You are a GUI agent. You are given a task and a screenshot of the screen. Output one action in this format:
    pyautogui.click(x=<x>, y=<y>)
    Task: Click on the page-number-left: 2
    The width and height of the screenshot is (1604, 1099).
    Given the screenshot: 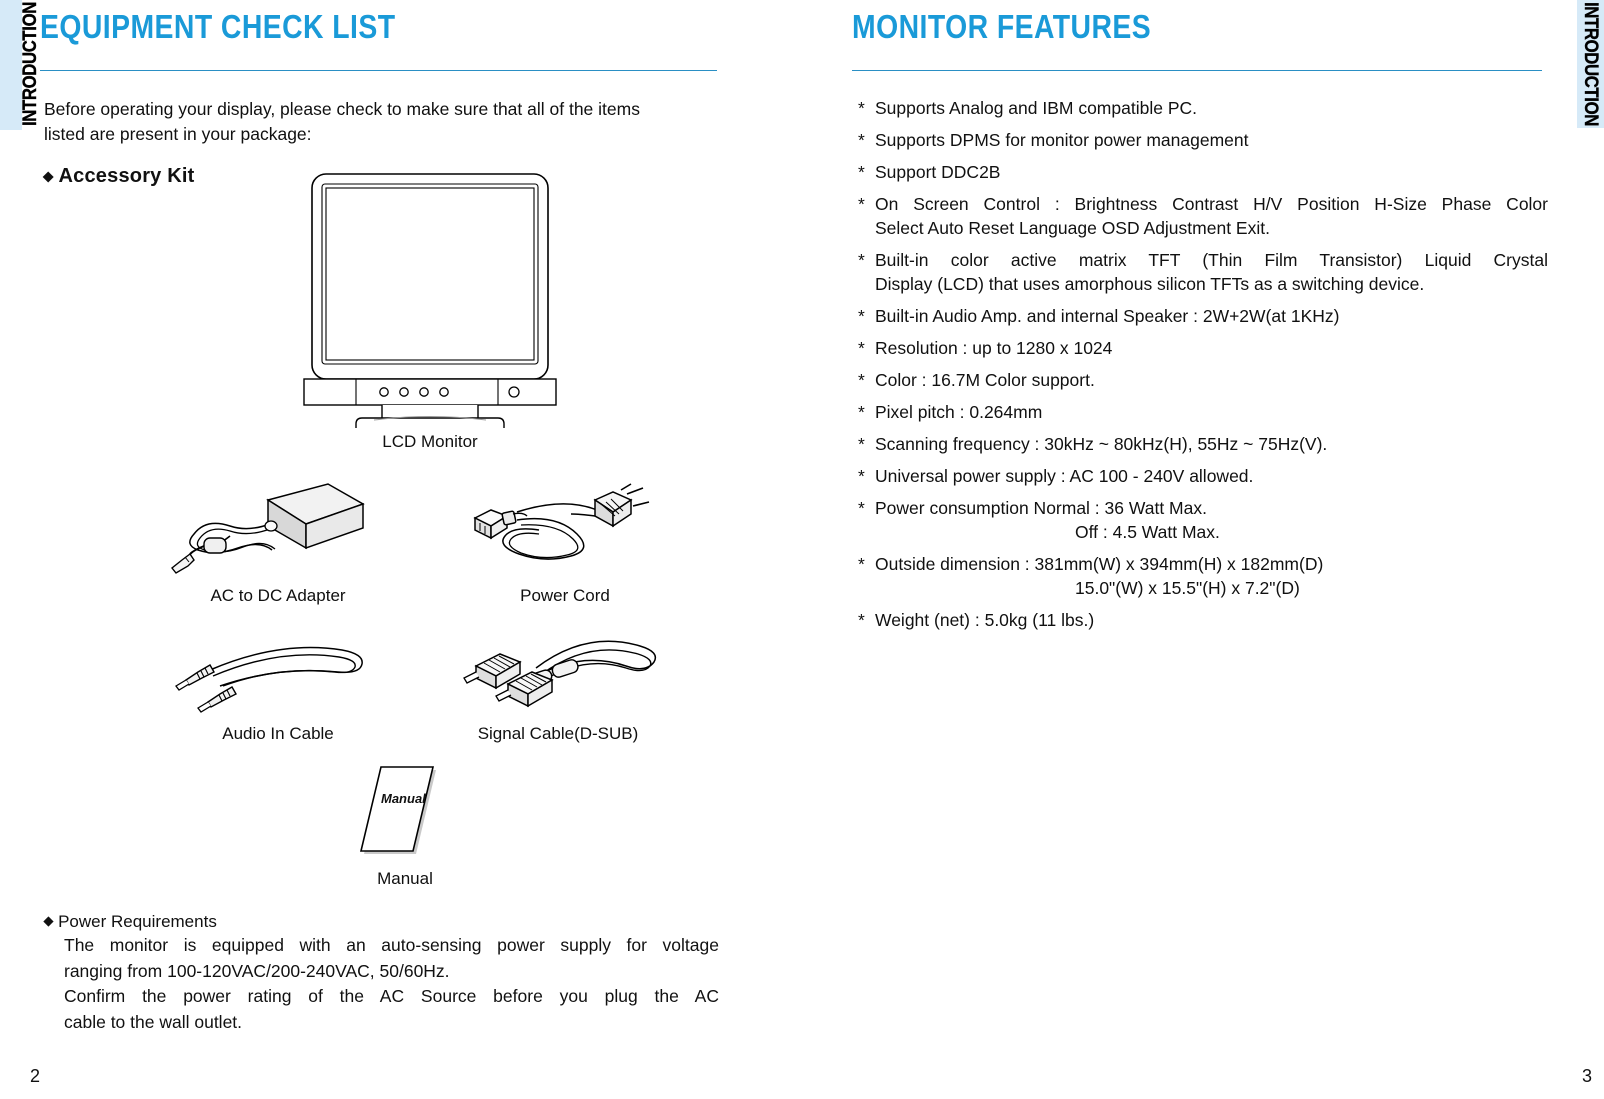 What is the action you would take?
    pyautogui.click(x=35, y=1076)
    